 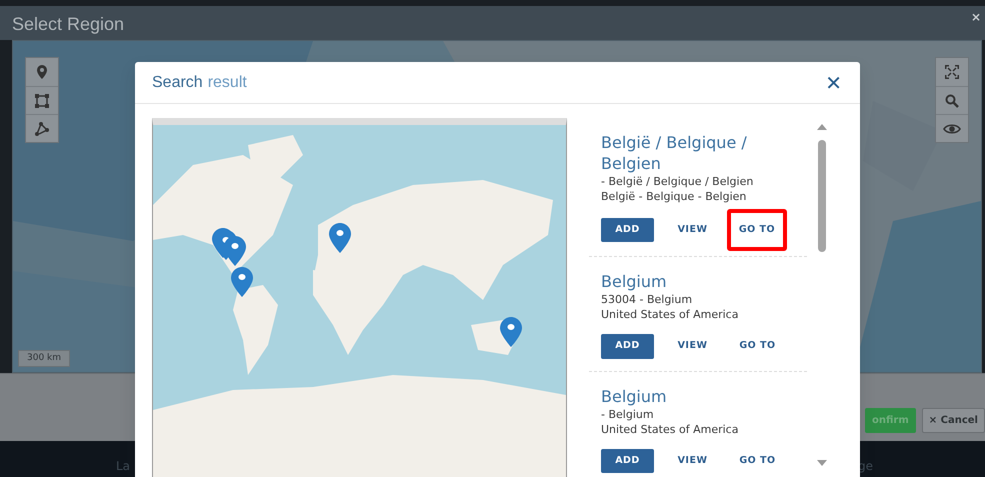 I want to click on scroll-down-icon, so click(x=822, y=463).